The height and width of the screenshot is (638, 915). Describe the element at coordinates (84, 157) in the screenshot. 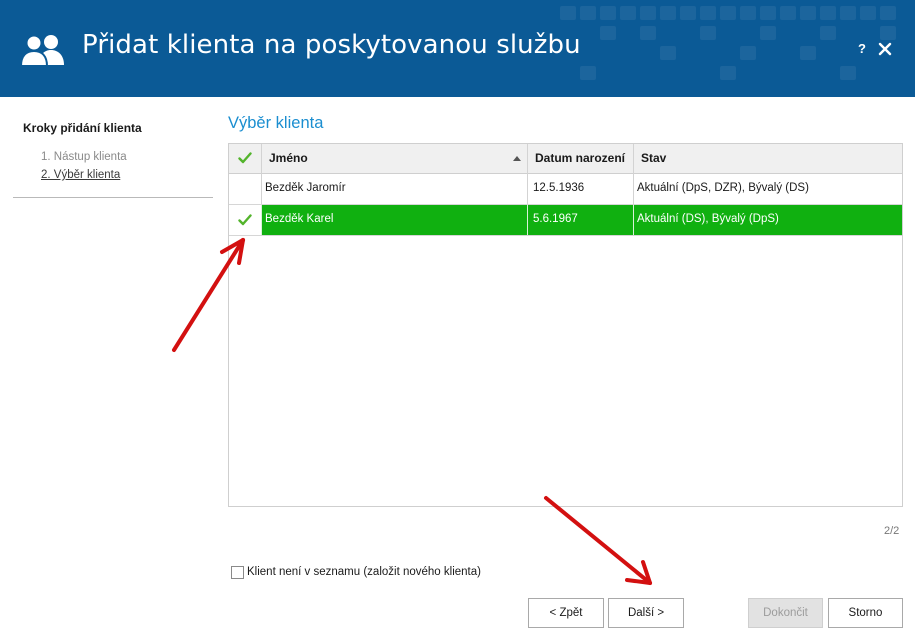

I see `sidebar-step-arrival: 1. Nástup klienta` at that location.